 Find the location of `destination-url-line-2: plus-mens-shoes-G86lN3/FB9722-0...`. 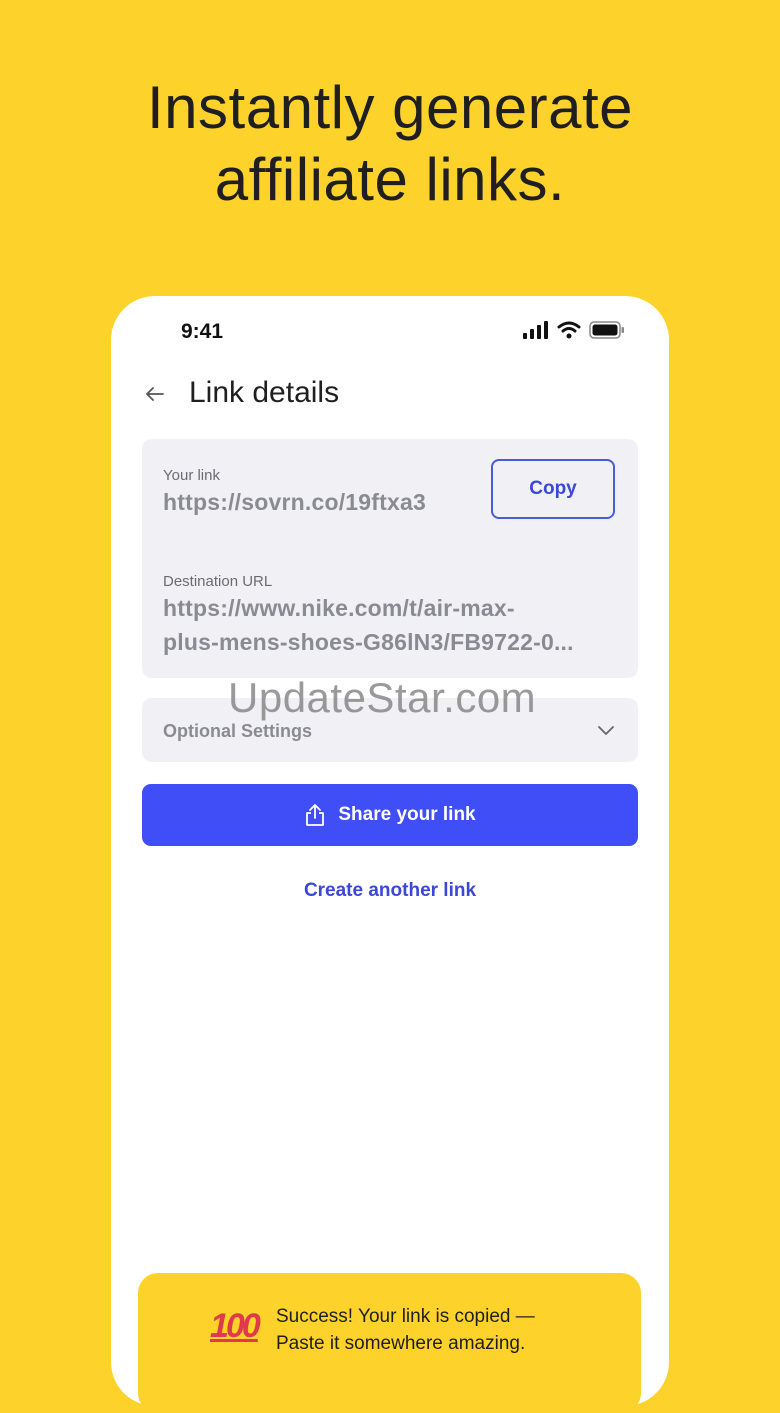

destination-url-line-2: plus-mens-shoes-G86lN3/FB9722-0... is located at coordinates (368, 642).